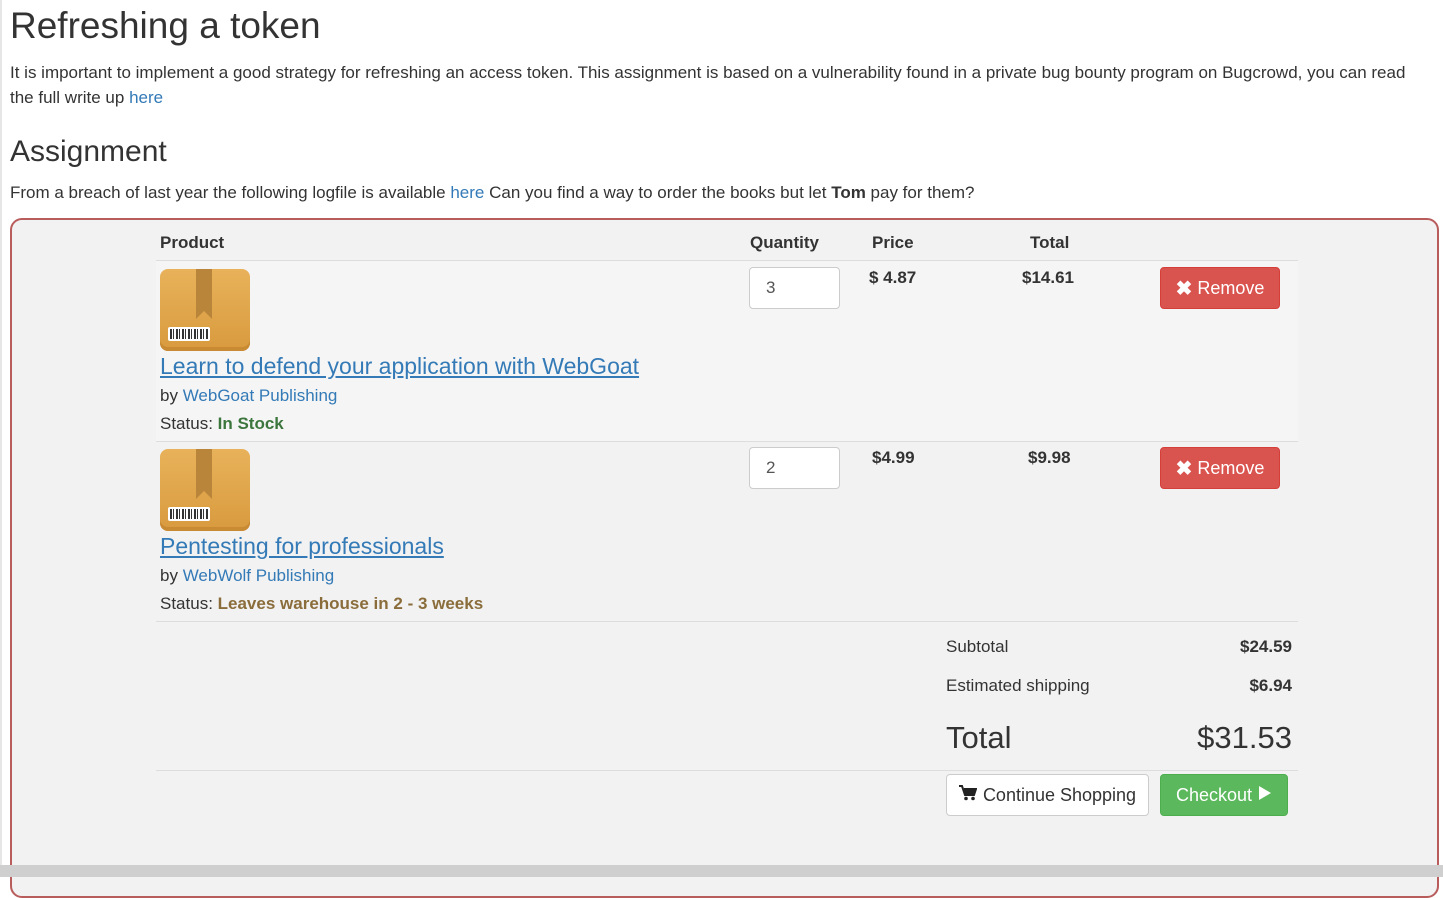 Image resolution: width=1443 pixels, height=898 pixels. What do you see at coordinates (848, 192) in the screenshot?
I see `target-user: Tom` at bounding box center [848, 192].